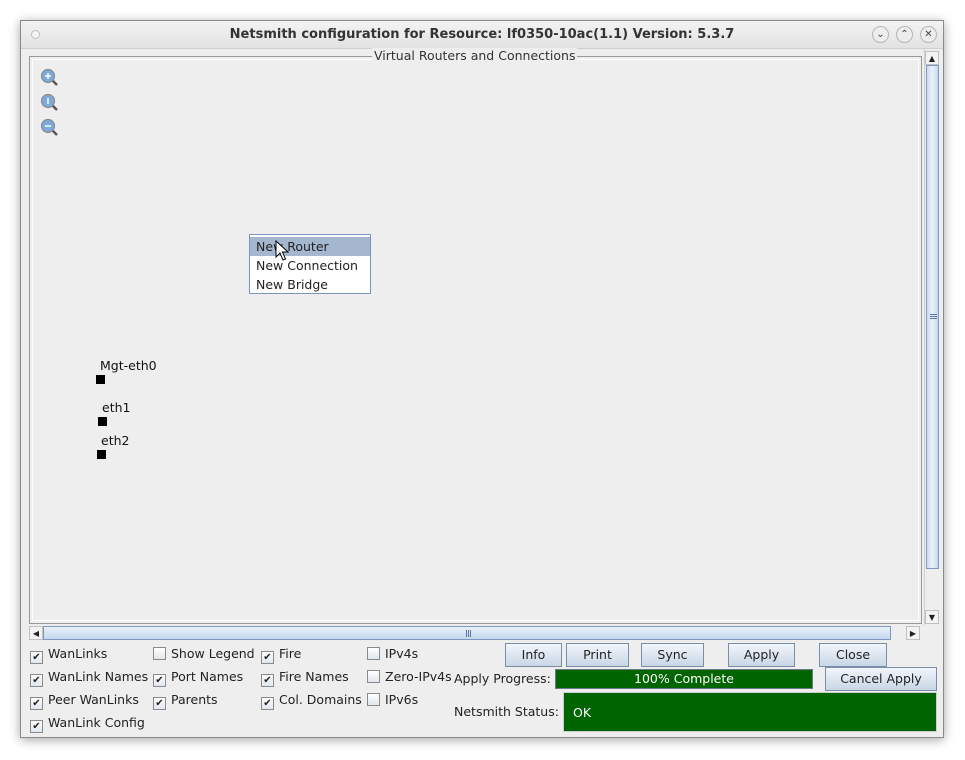 The image size is (965, 760). I want to click on checkbox-show-legend: Show Legend, so click(204, 654).